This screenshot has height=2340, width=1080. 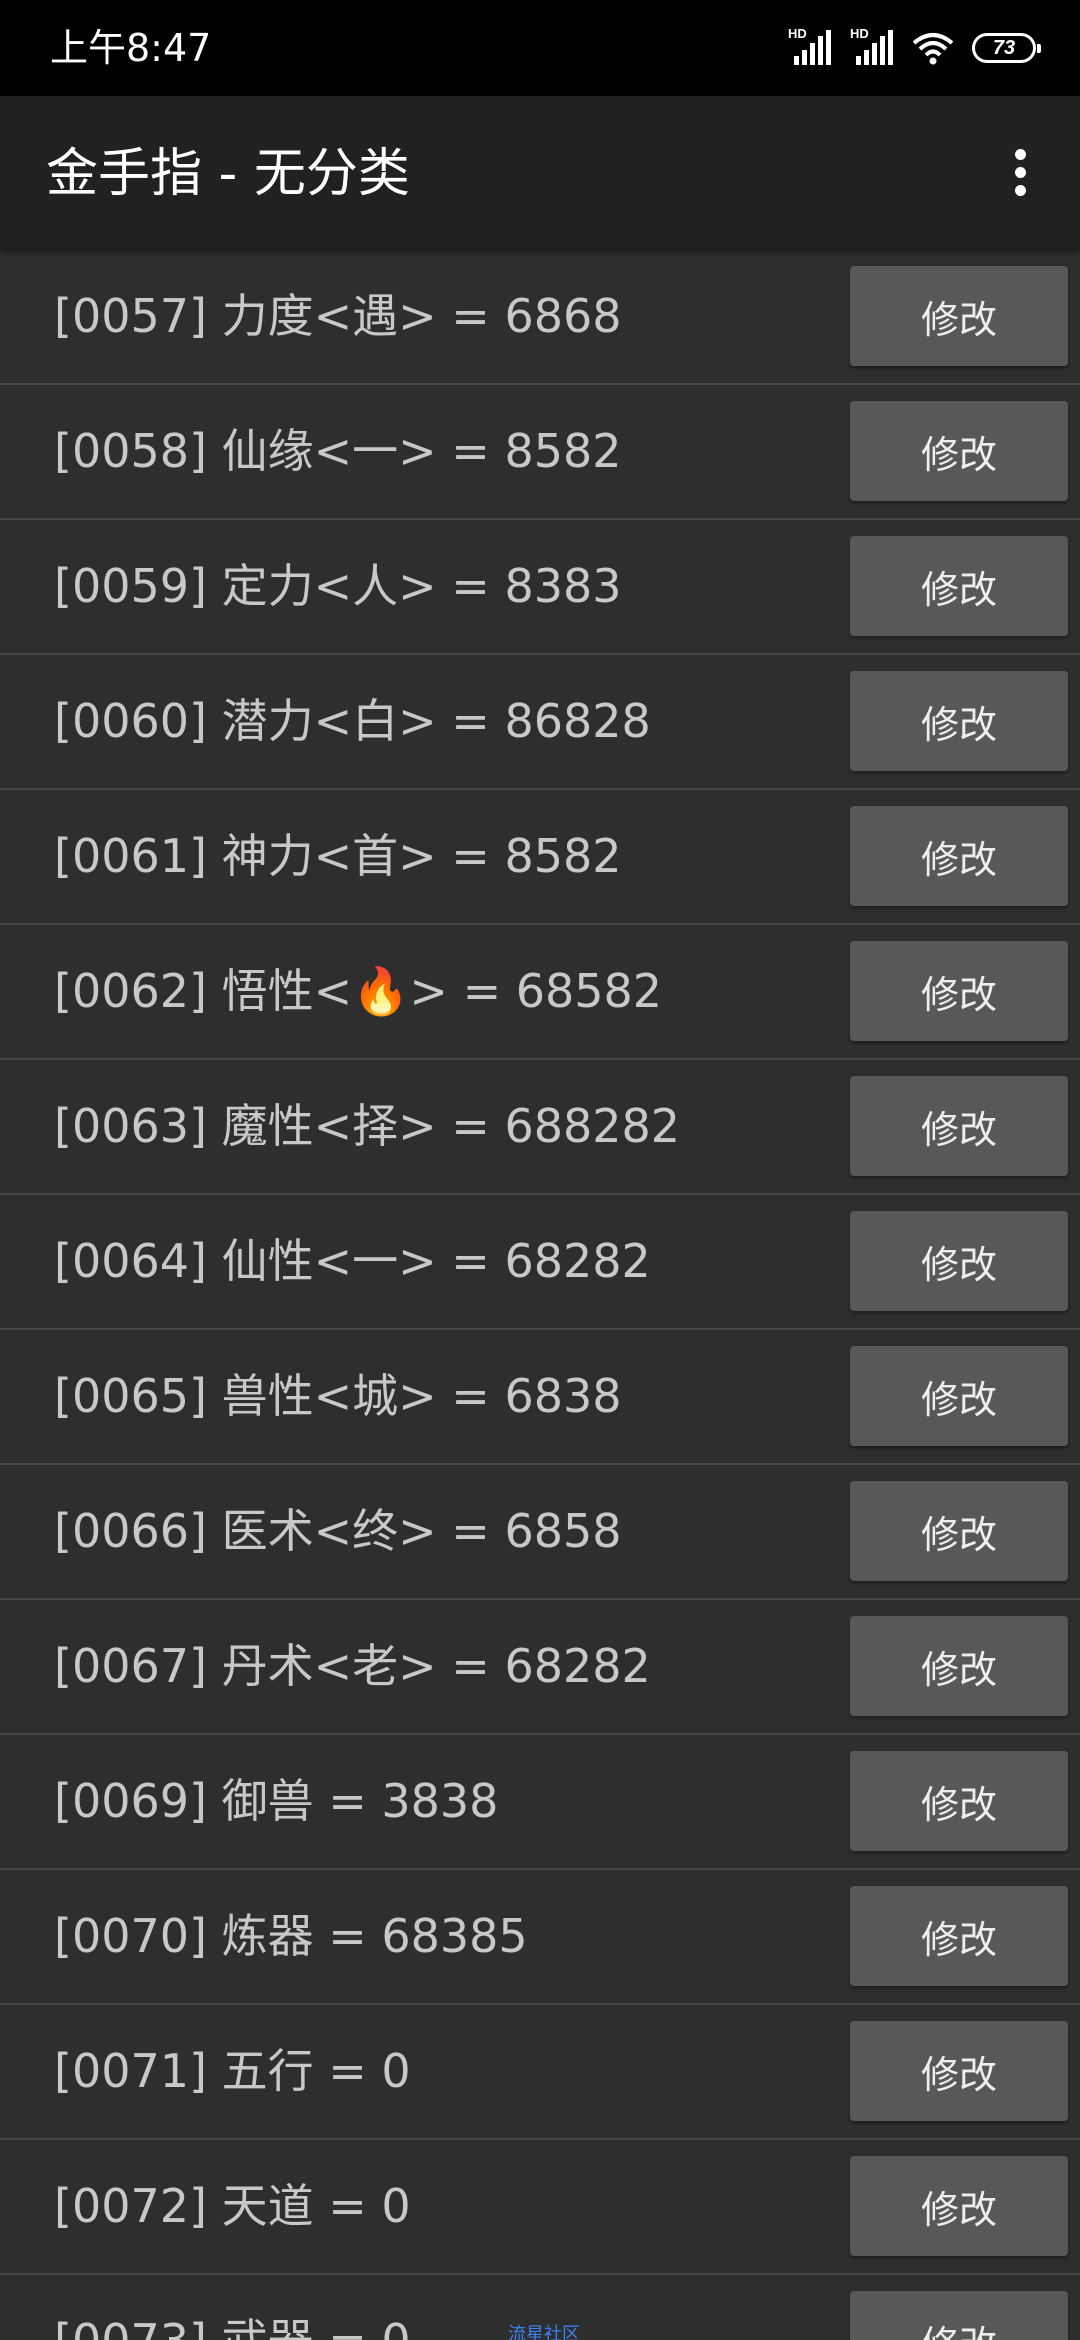 I want to click on list-item: [0061] 神力<首> = 8582 修改, so click(x=540, y=857).